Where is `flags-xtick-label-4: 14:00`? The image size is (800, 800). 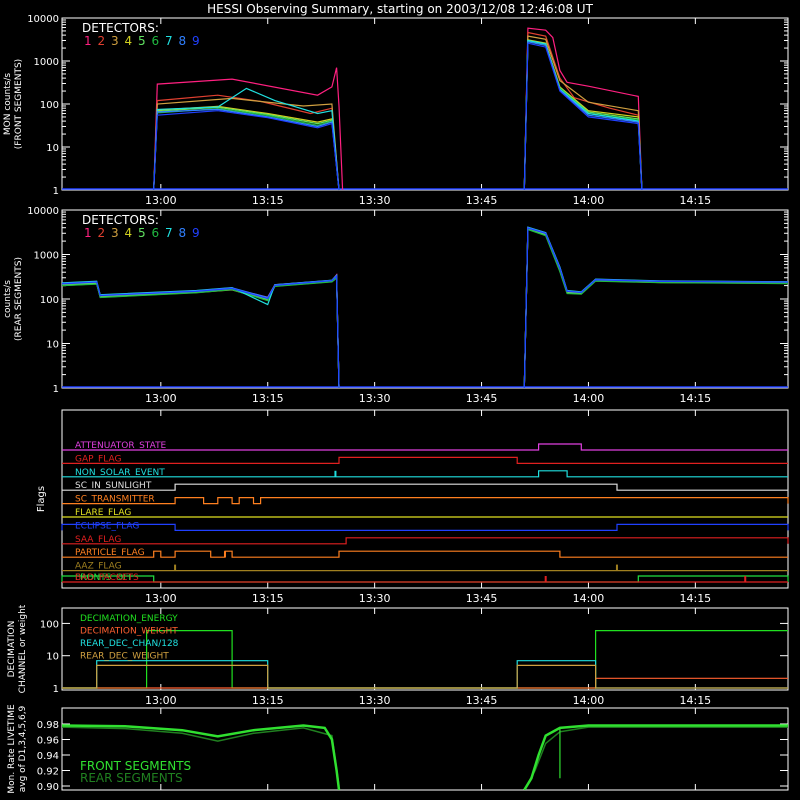 flags-xtick-label-4: 14:00 is located at coordinates (589, 598).